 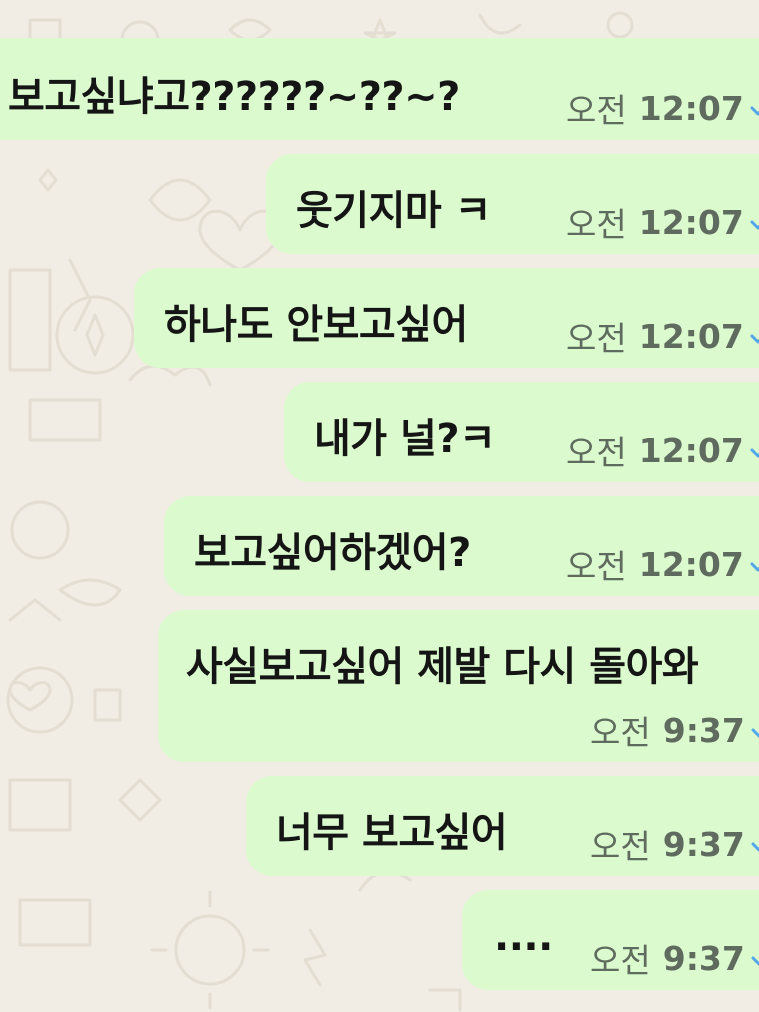 I want to click on message-text: 사실보고싶어 제발 다시 돌아와, so click(x=442, y=667).